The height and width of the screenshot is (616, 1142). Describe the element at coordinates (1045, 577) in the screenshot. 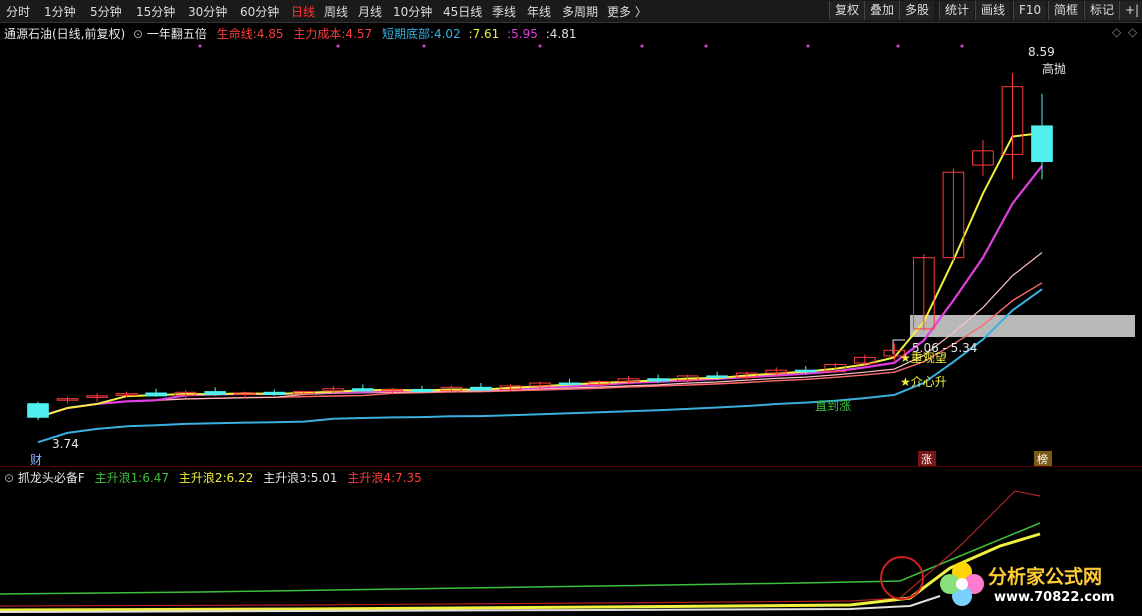

I see `watermark-text: 分析家公式网` at that location.